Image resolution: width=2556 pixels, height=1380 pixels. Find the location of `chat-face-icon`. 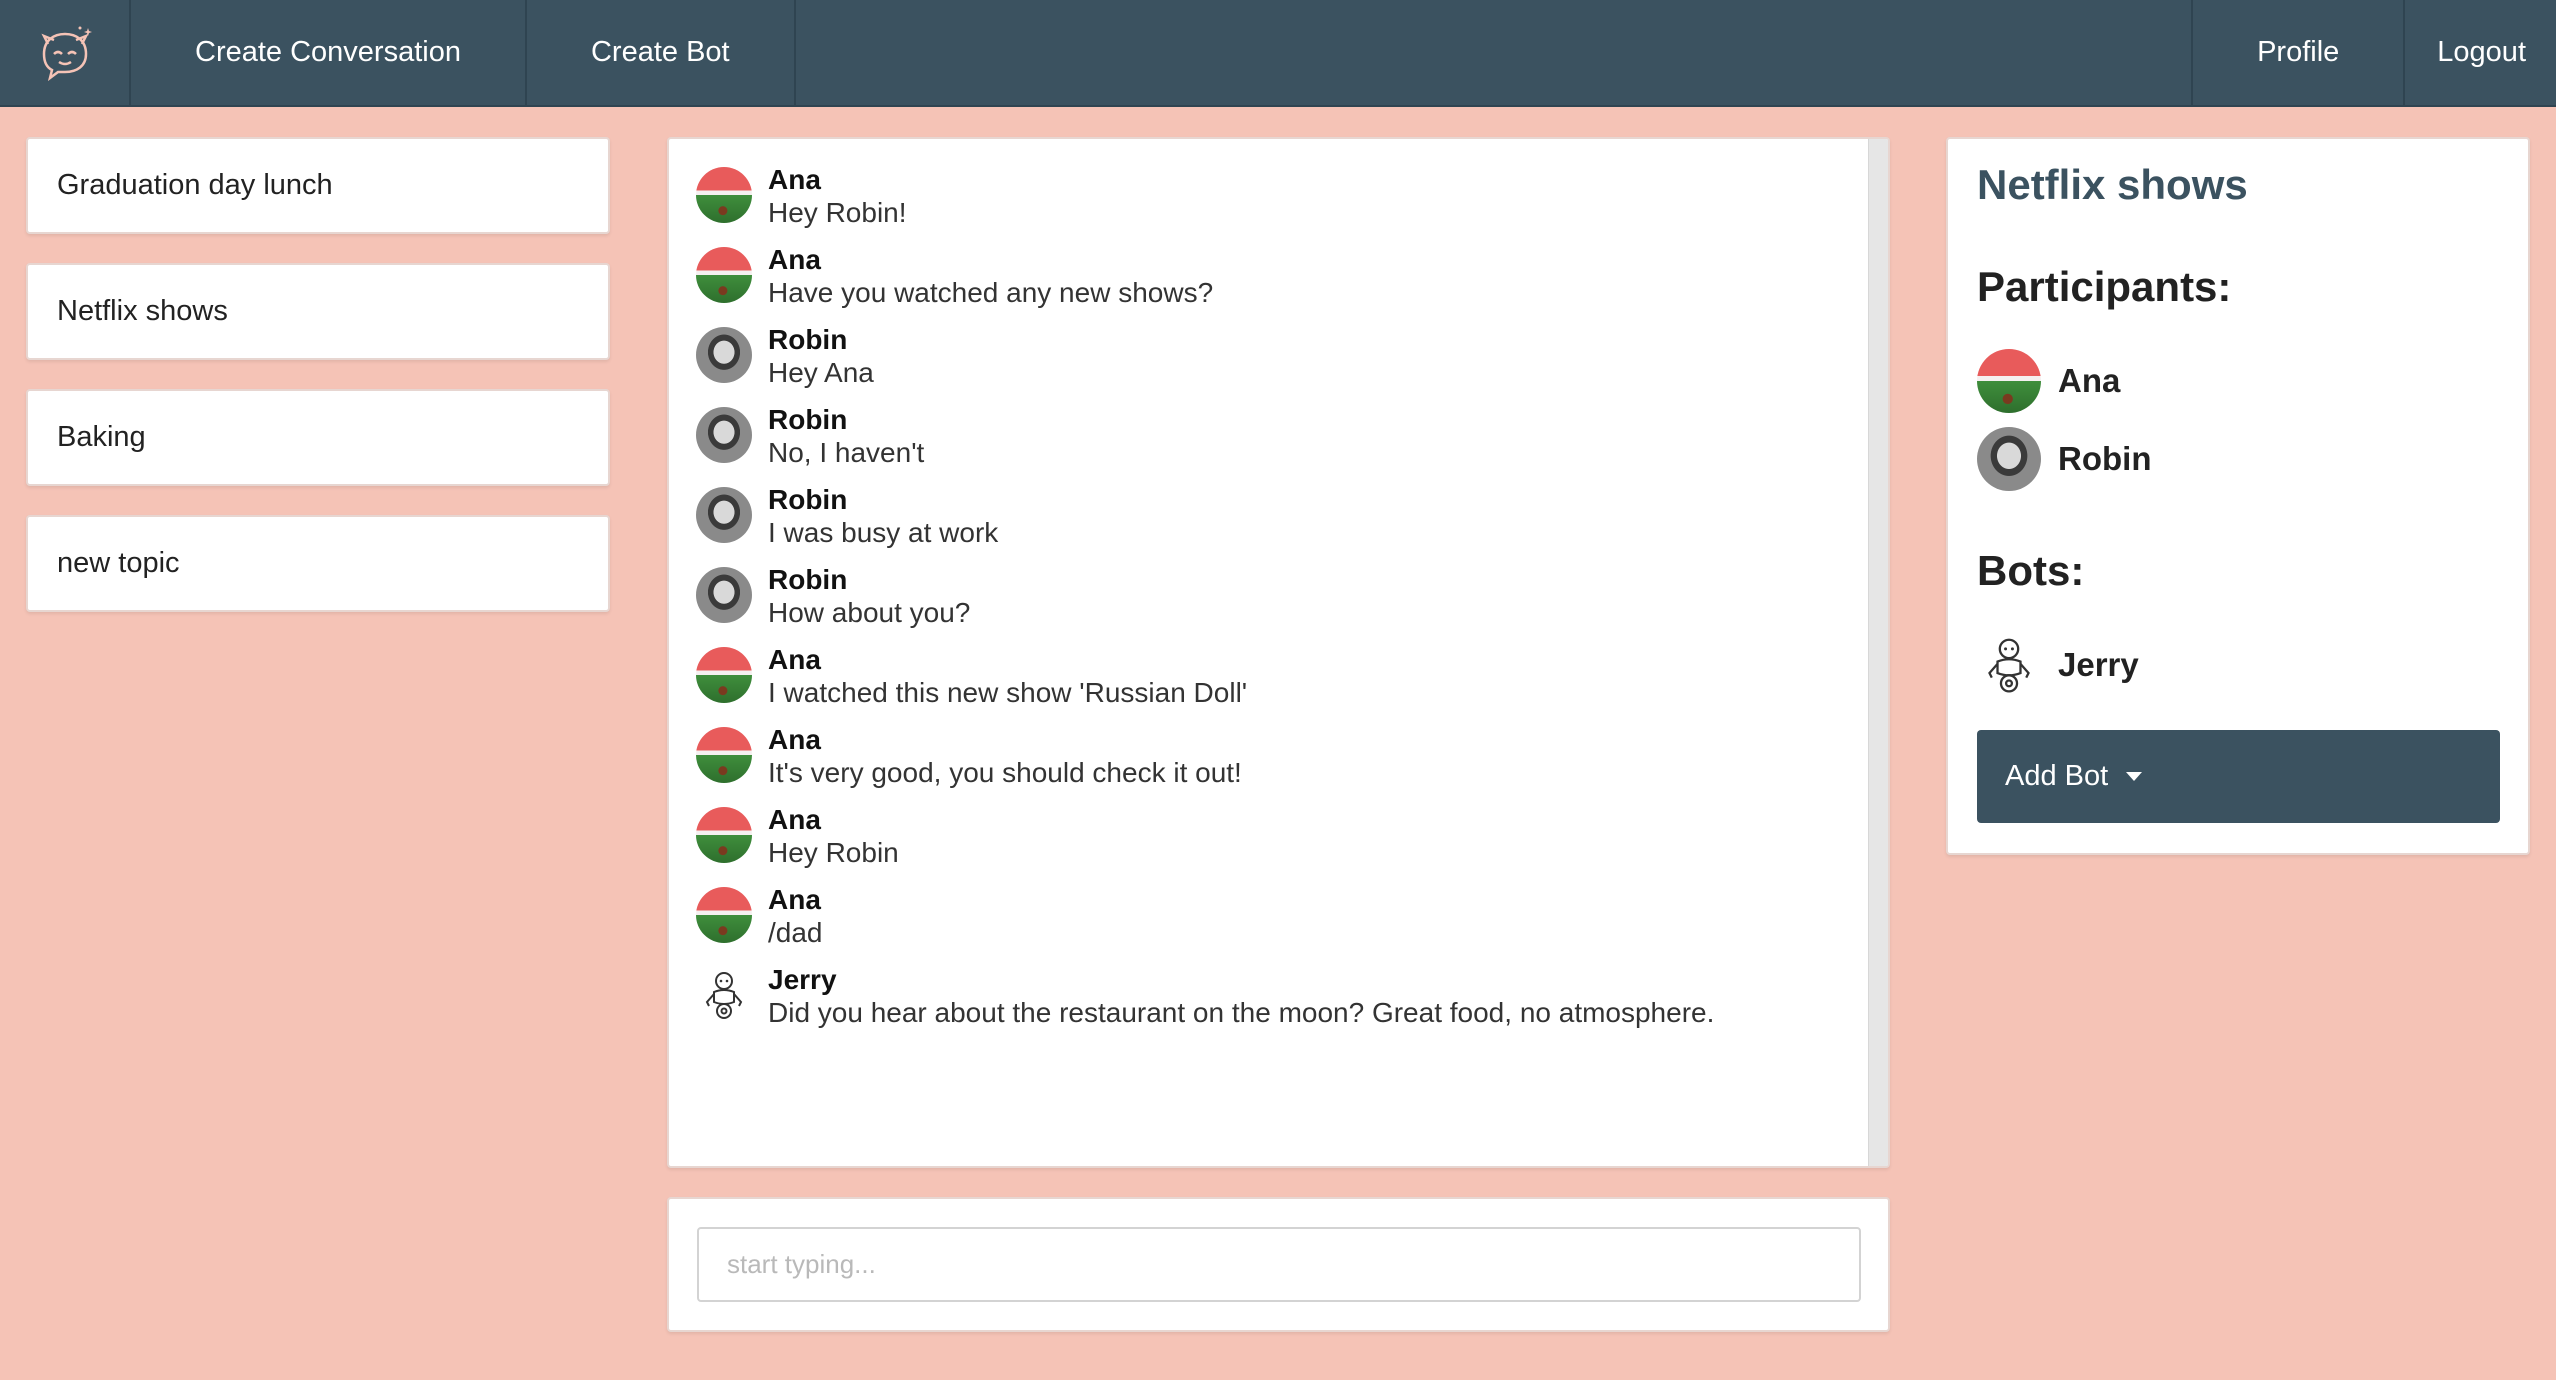

chat-face-icon is located at coordinates (66, 53).